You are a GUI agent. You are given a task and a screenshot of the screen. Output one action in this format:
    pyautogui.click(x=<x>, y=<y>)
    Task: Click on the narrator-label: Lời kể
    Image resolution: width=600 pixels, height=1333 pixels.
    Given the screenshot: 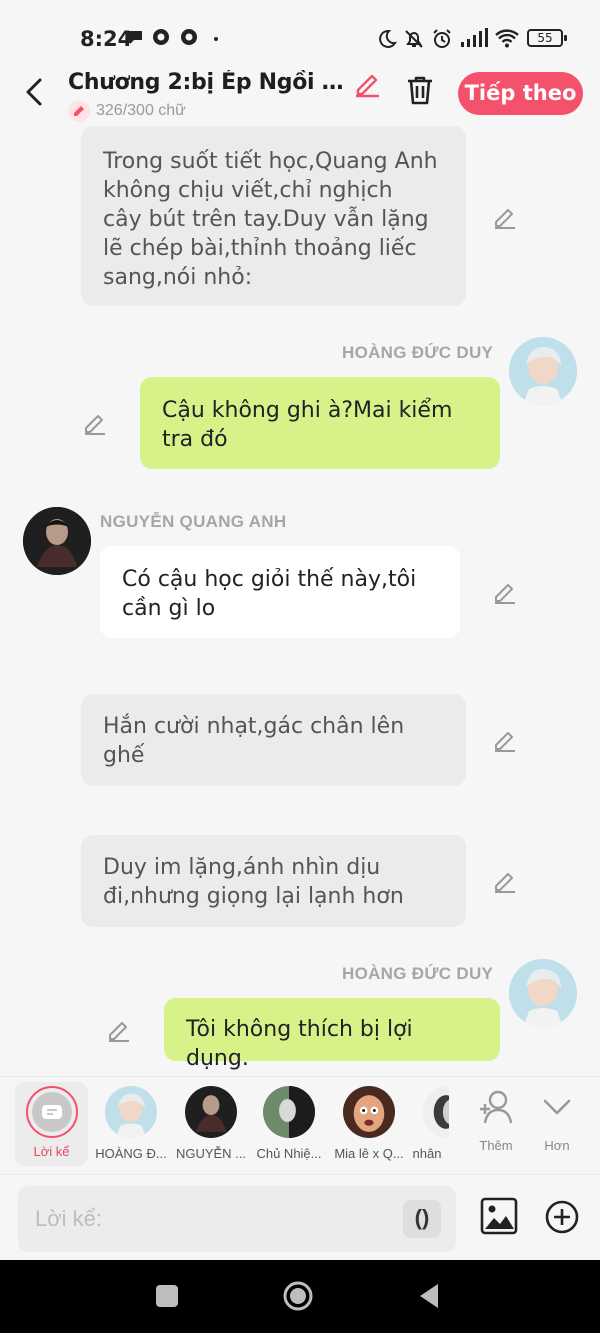 What is the action you would take?
    pyautogui.click(x=51, y=1151)
    